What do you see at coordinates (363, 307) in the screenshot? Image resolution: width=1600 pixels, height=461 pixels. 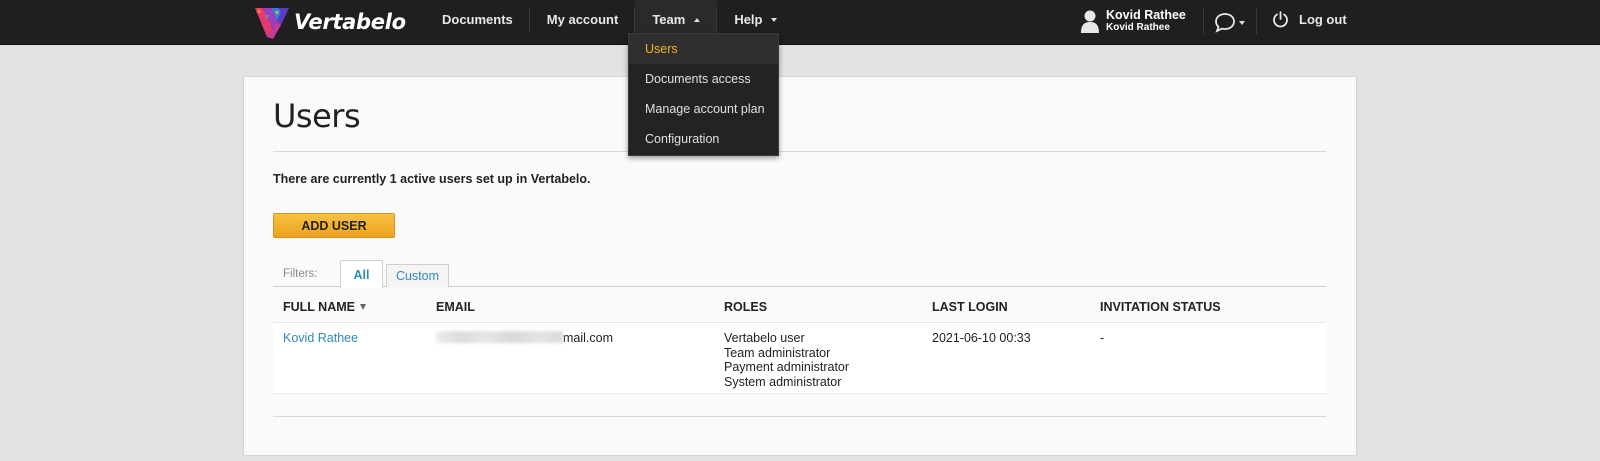 I see `sort-desc-icon` at bounding box center [363, 307].